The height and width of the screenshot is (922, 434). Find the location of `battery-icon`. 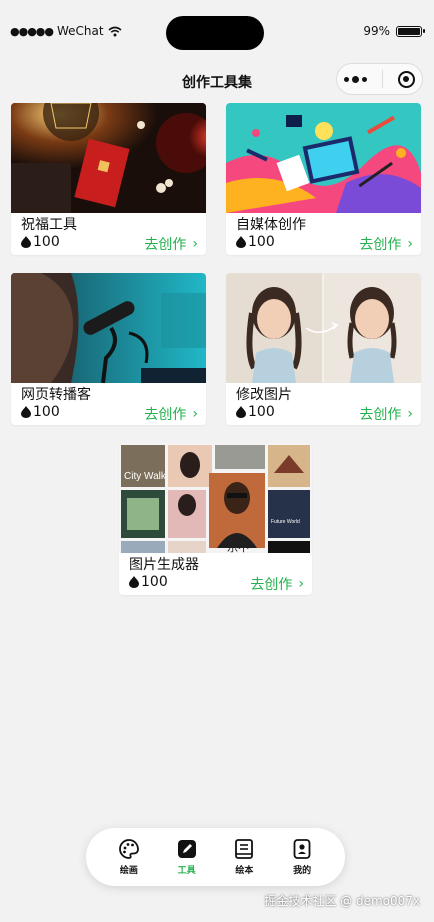

battery-icon is located at coordinates (410, 31).